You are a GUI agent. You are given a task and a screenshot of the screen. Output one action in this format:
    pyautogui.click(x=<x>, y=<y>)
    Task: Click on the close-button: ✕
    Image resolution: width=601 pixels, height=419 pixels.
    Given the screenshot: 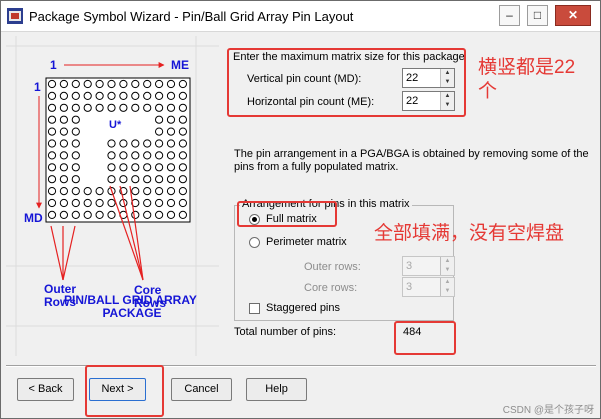 What is the action you would take?
    pyautogui.click(x=573, y=15)
    